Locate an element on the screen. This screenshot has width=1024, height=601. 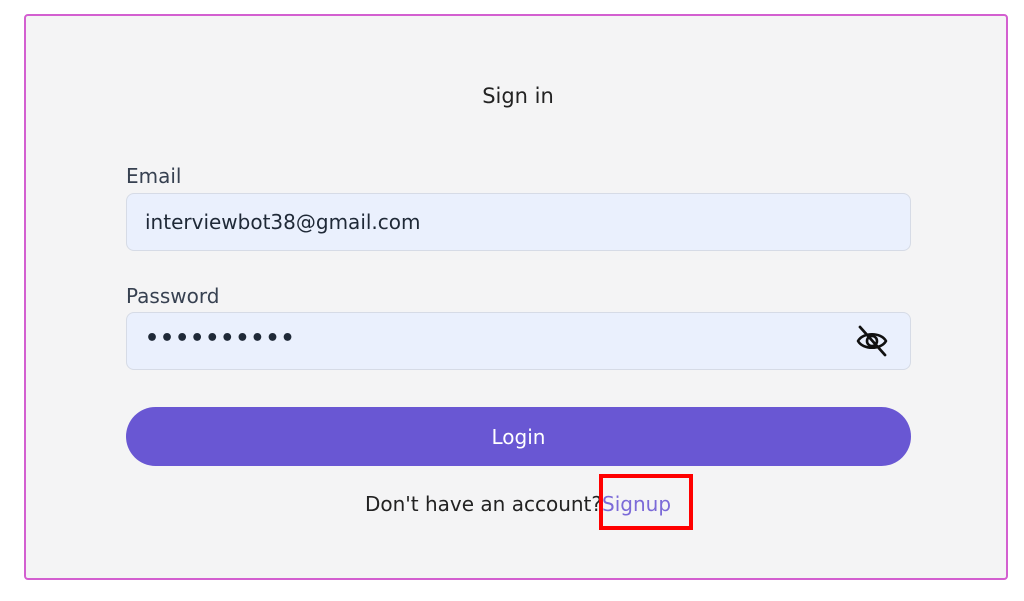
eye-slash-icon is located at coordinates (872, 341).